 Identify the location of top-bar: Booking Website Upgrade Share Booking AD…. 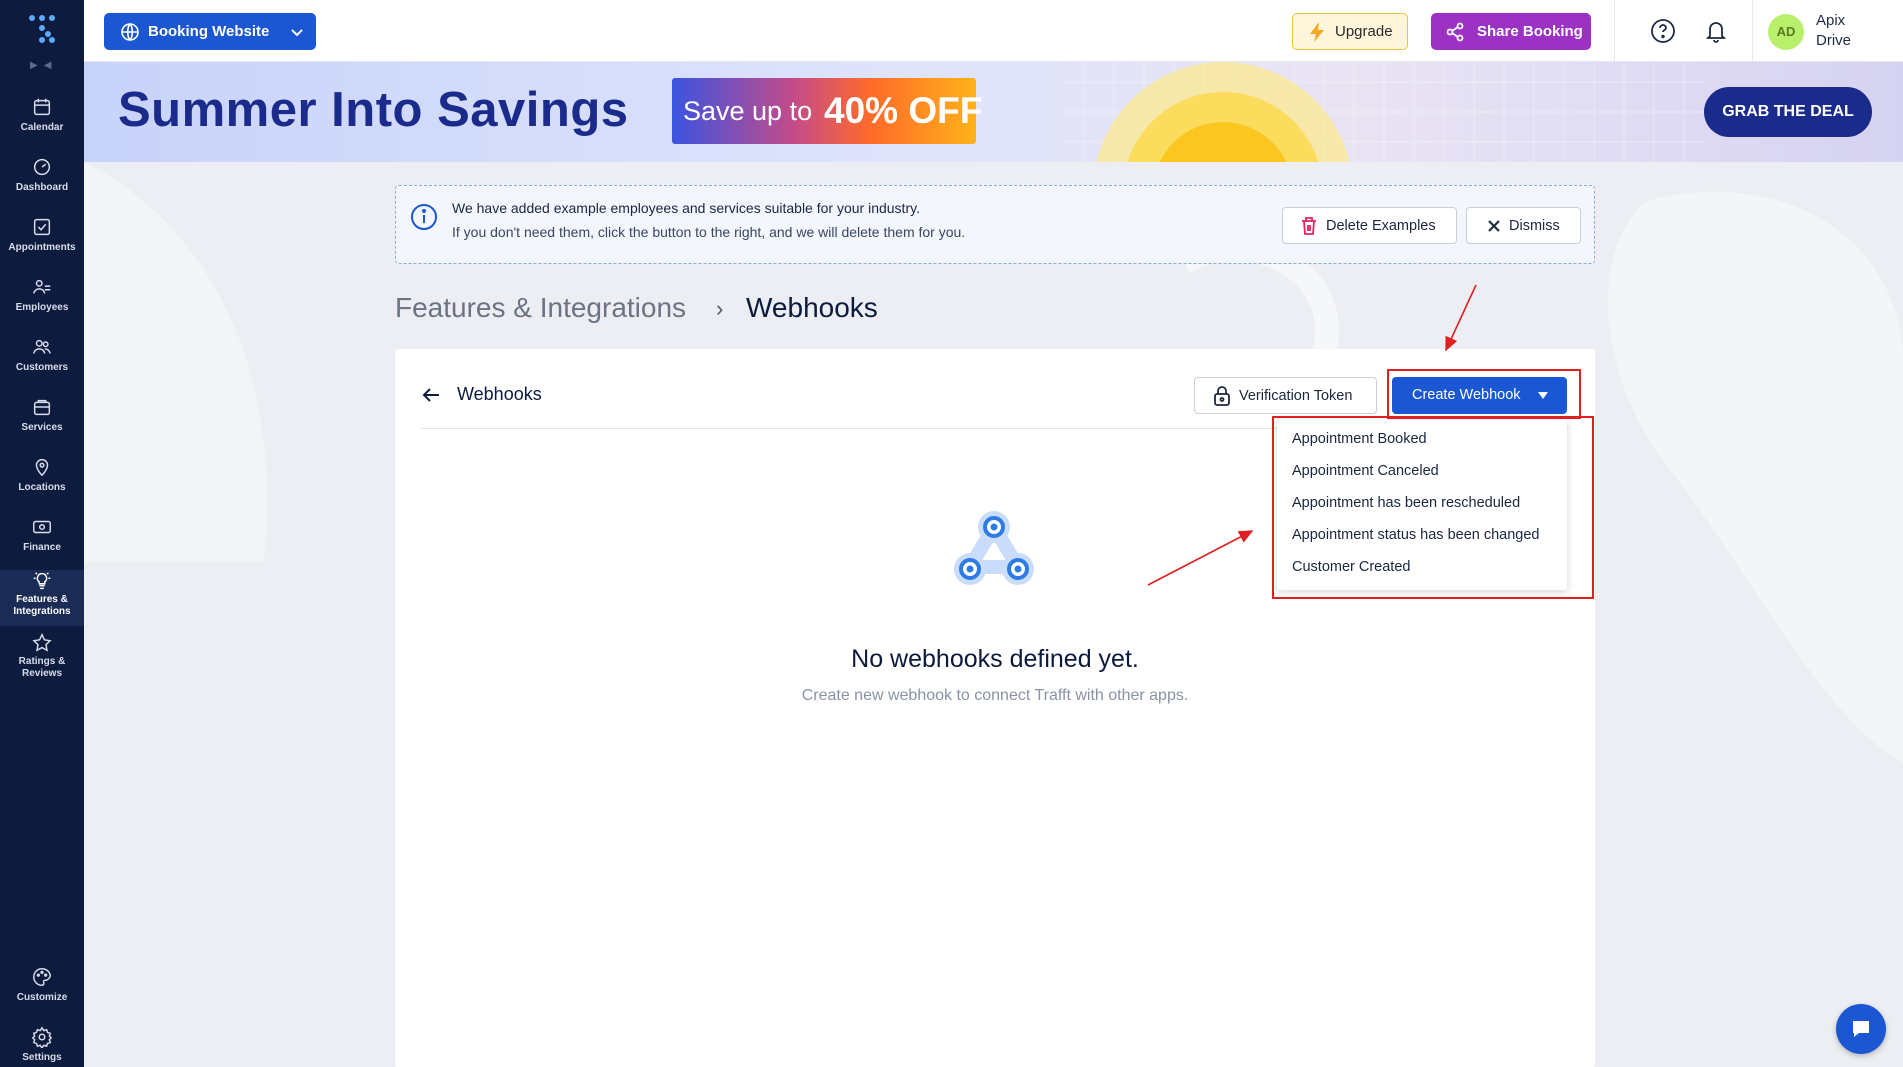
(993, 31).